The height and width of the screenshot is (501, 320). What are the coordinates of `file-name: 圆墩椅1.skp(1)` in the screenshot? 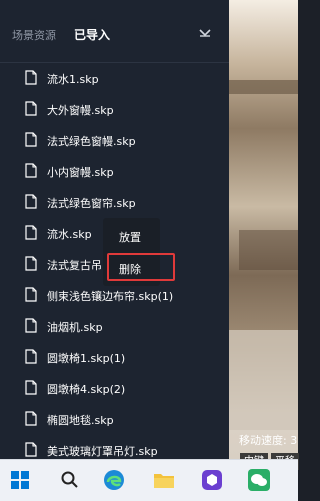 It's located at (86, 358).